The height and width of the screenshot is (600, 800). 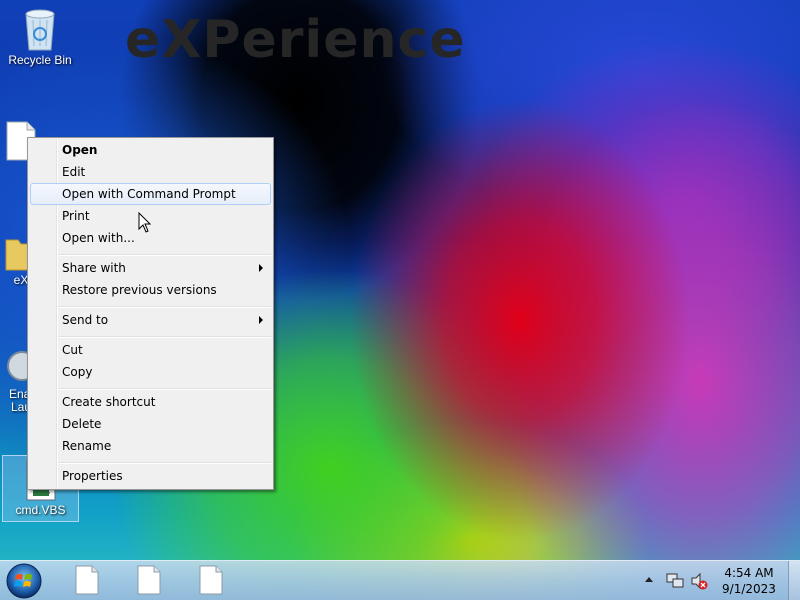 I want to click on start-button, so click(x=26, y=581).